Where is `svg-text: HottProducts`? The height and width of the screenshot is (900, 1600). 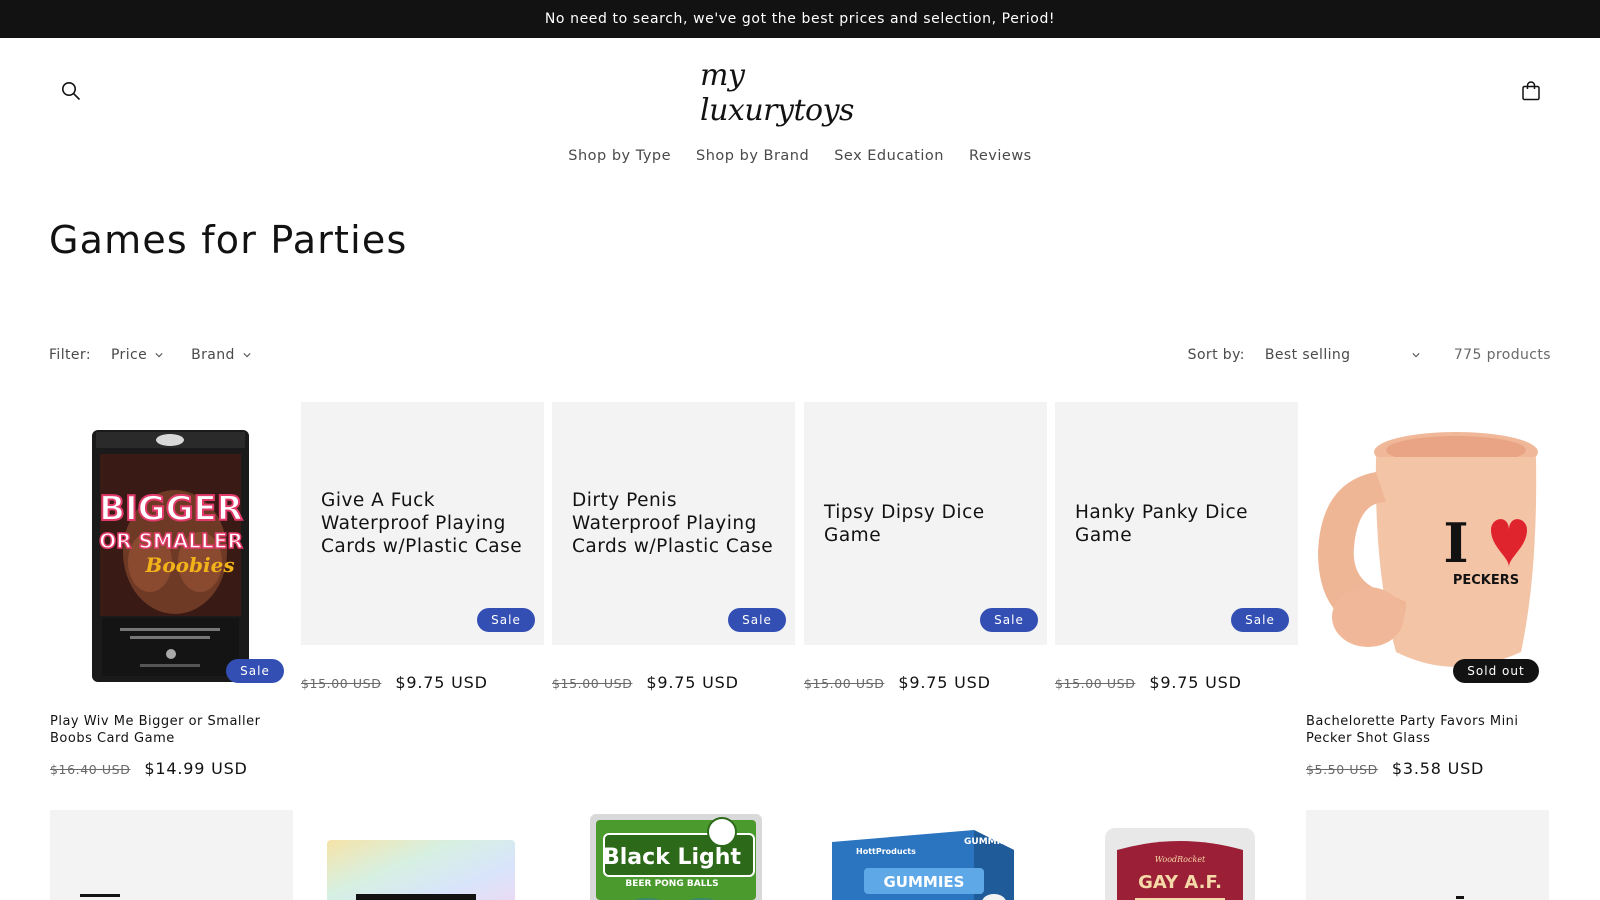
svg-text: HottProducts is located at coordinates (886, 851).